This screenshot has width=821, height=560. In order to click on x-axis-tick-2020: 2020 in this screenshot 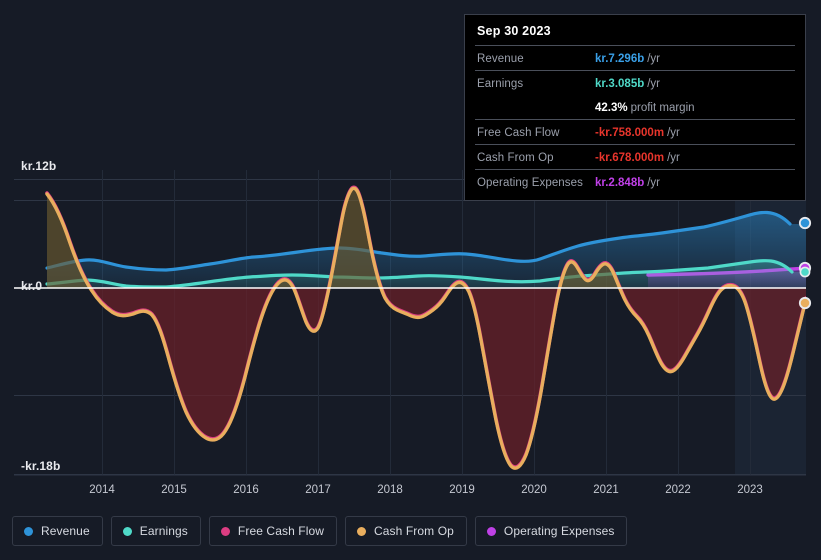, I will do `click(534, 490)`.